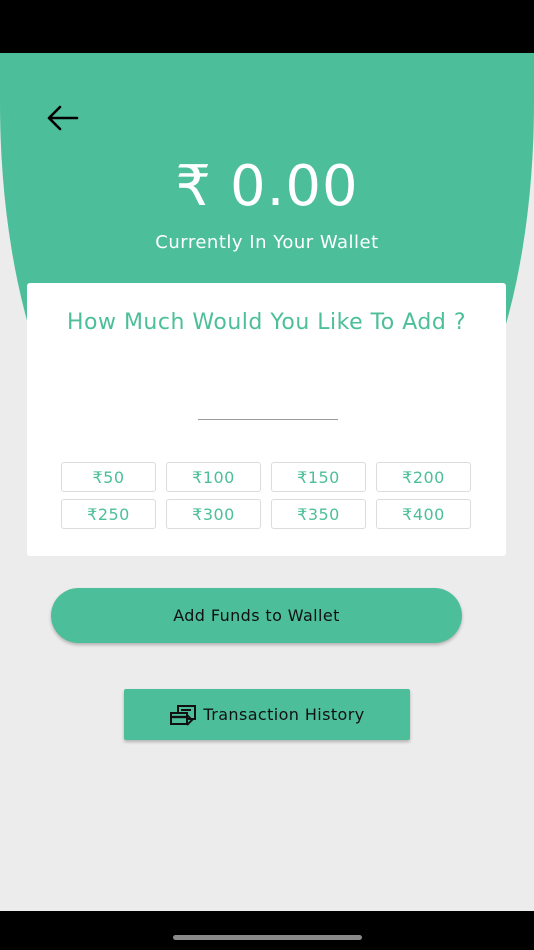  What do you see at coordinates (266, 322) in the screenshot?
I see `amount-question: How Much Would You Like To Add ?` at bounding box center [266, 322].